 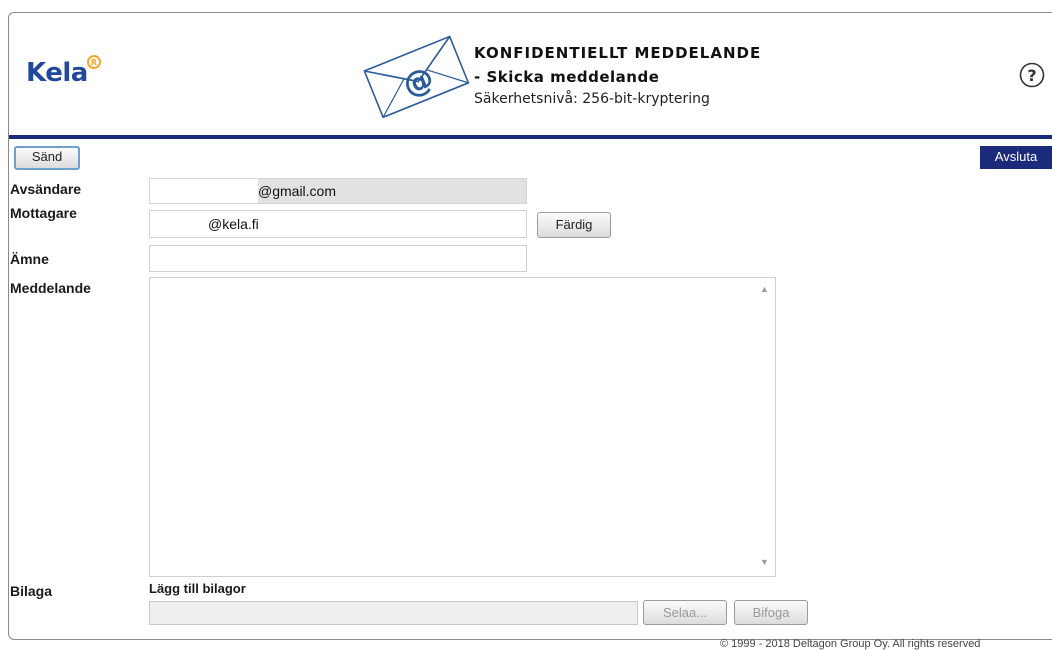 What do you see at coordinates (771, 612) in the screenshot?
I see `attach-button: Bifoga` at bounding box center [771, 612].